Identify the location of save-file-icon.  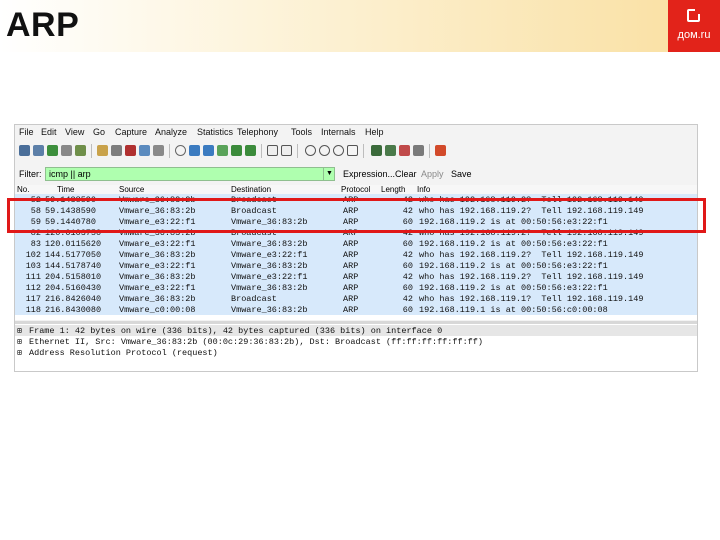
(116, 150).